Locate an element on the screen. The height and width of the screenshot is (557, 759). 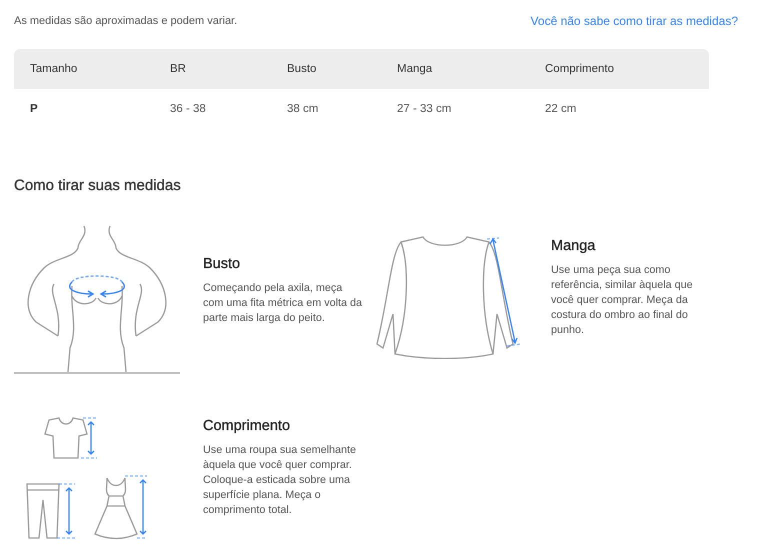
section-title: Como tirar suas medidas is located at coordinates (98, 185).